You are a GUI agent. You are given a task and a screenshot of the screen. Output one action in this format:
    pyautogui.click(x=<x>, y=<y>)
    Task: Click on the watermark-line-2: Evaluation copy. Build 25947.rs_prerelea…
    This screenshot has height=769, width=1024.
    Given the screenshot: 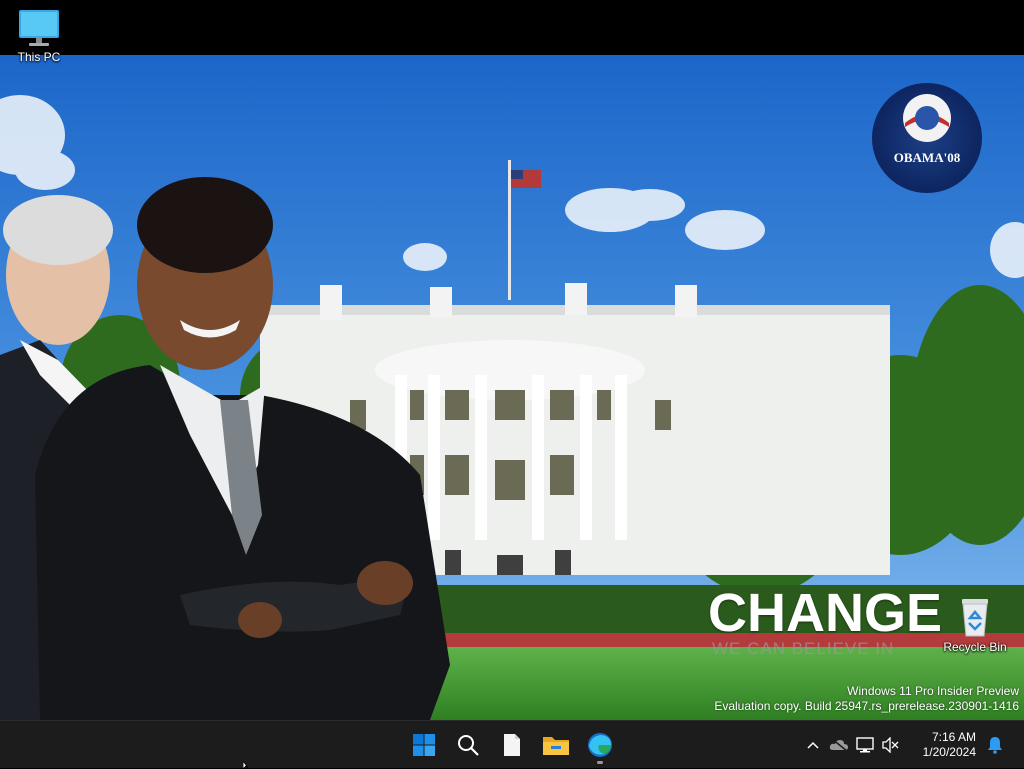 What is the action you would take?
    pyautogui.click(x=866, y=706)
    